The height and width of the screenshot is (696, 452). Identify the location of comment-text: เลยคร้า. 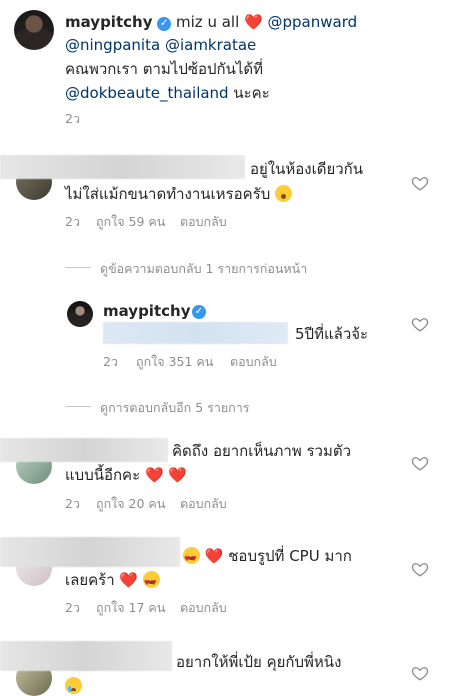
(90, 580).